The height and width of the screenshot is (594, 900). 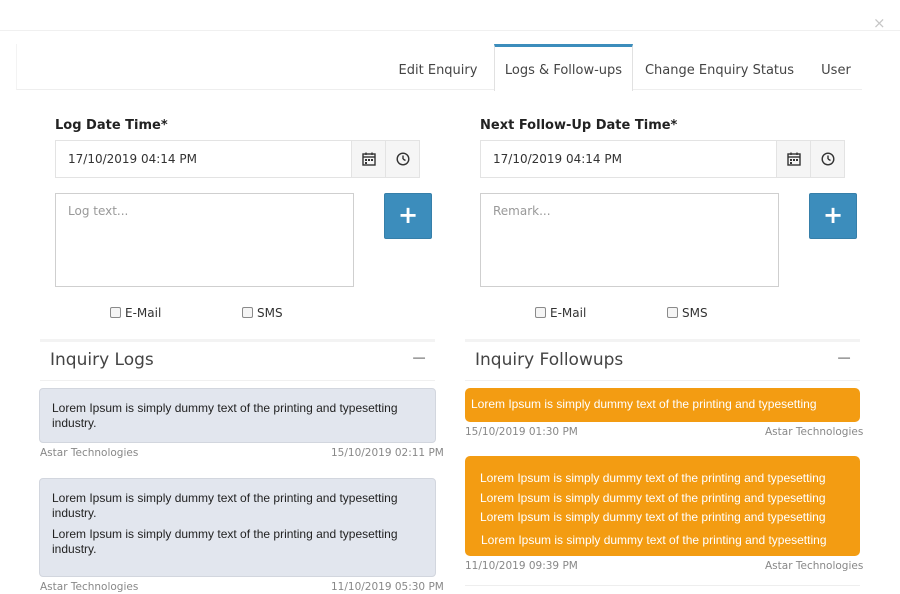 I want to click on followup-timestamp: 11/10/2019 09:39 PM, so click(x=521, y=566).